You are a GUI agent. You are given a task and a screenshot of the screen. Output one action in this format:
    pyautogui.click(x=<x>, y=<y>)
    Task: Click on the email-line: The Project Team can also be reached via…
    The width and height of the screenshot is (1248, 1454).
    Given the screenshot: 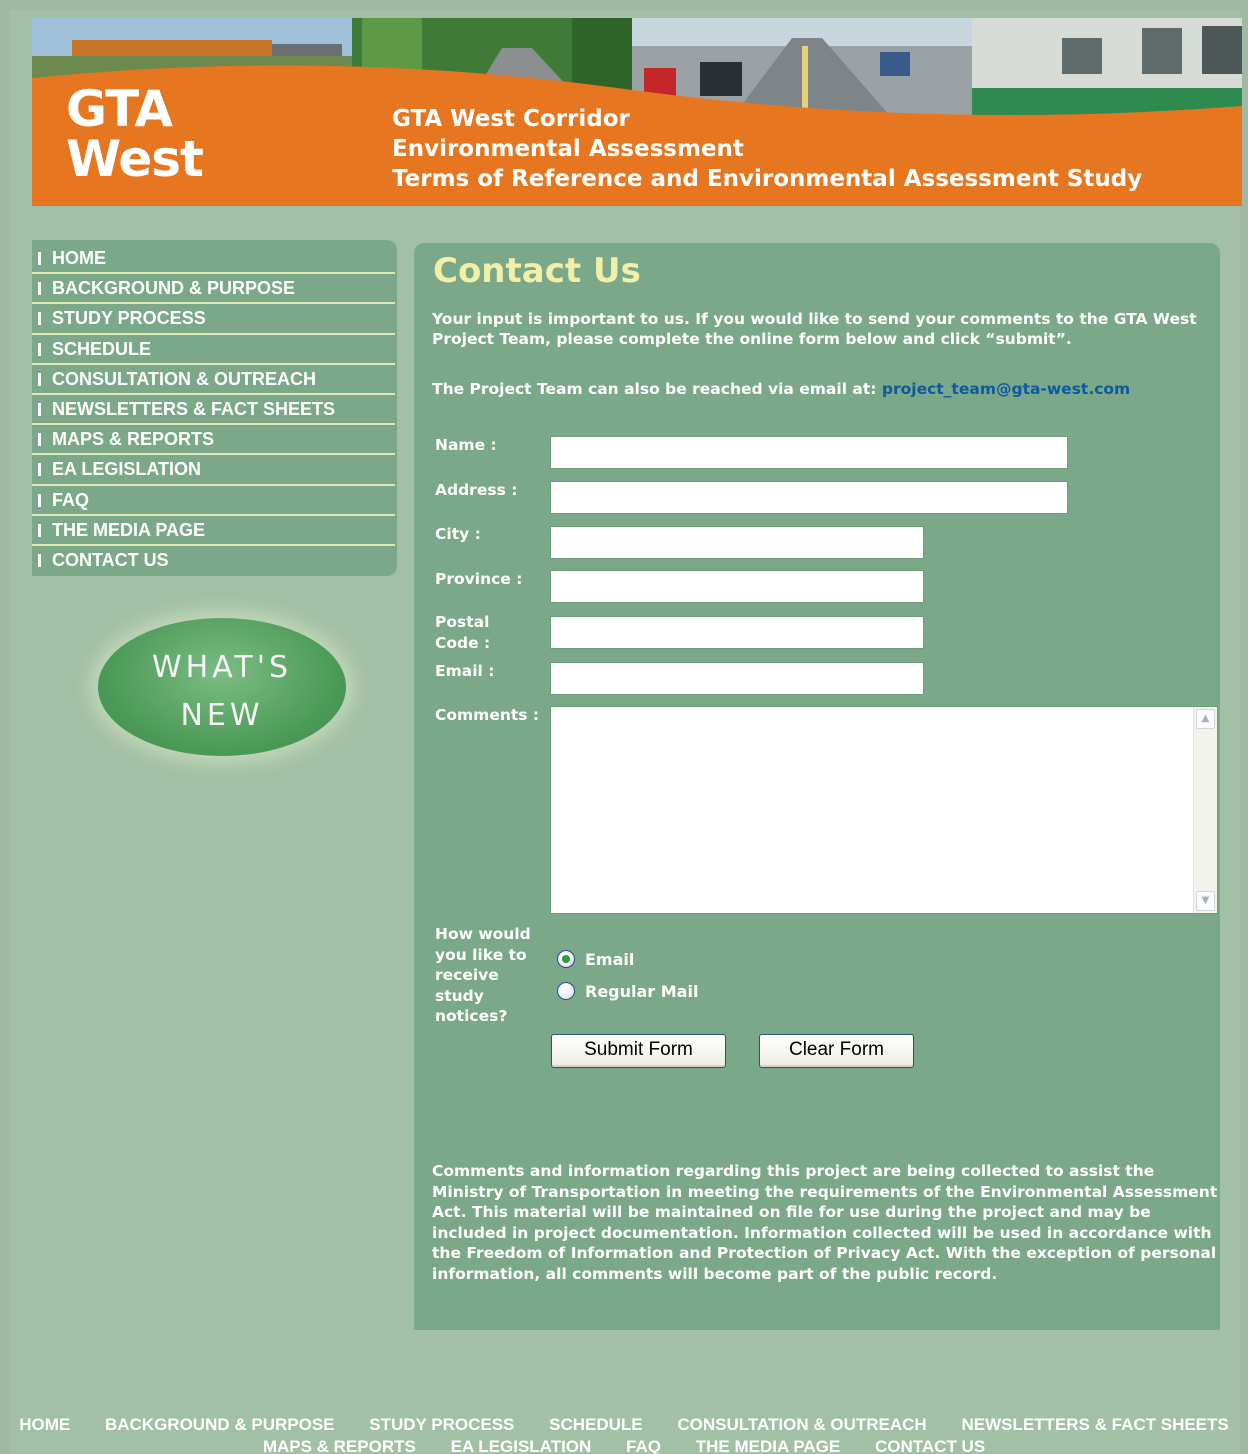 What is the action you would take?
    pyautogui.click(x=781, y=389)
    